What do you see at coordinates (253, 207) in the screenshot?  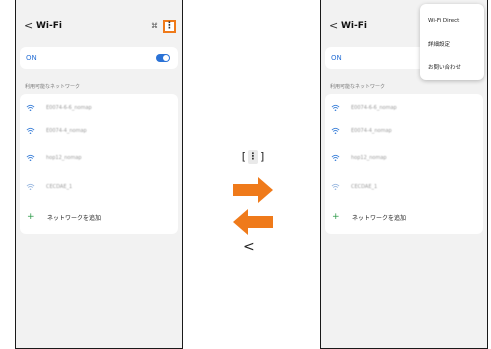 I see `instruction-graphic: [ ⋮ ] <` at bounding box center [253, 207].